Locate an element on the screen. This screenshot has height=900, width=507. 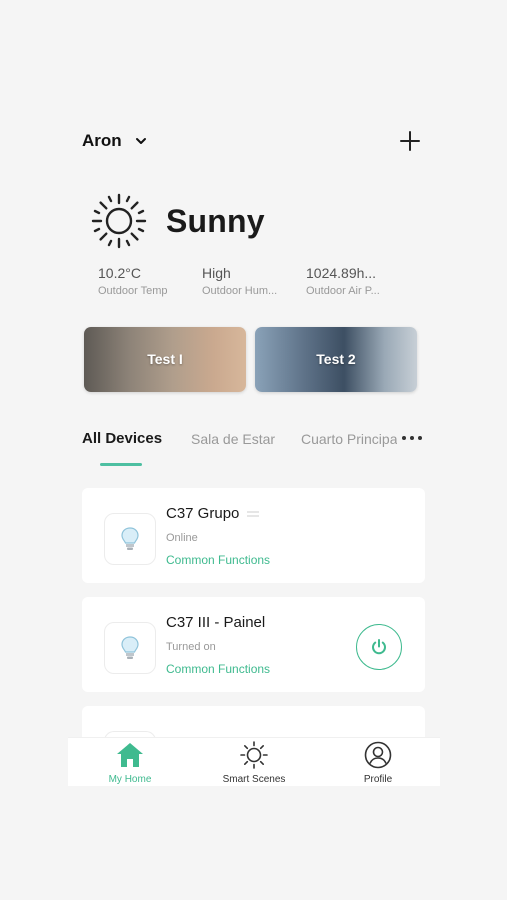
nav-my-home: My Home is located at coordinates (130, 762).